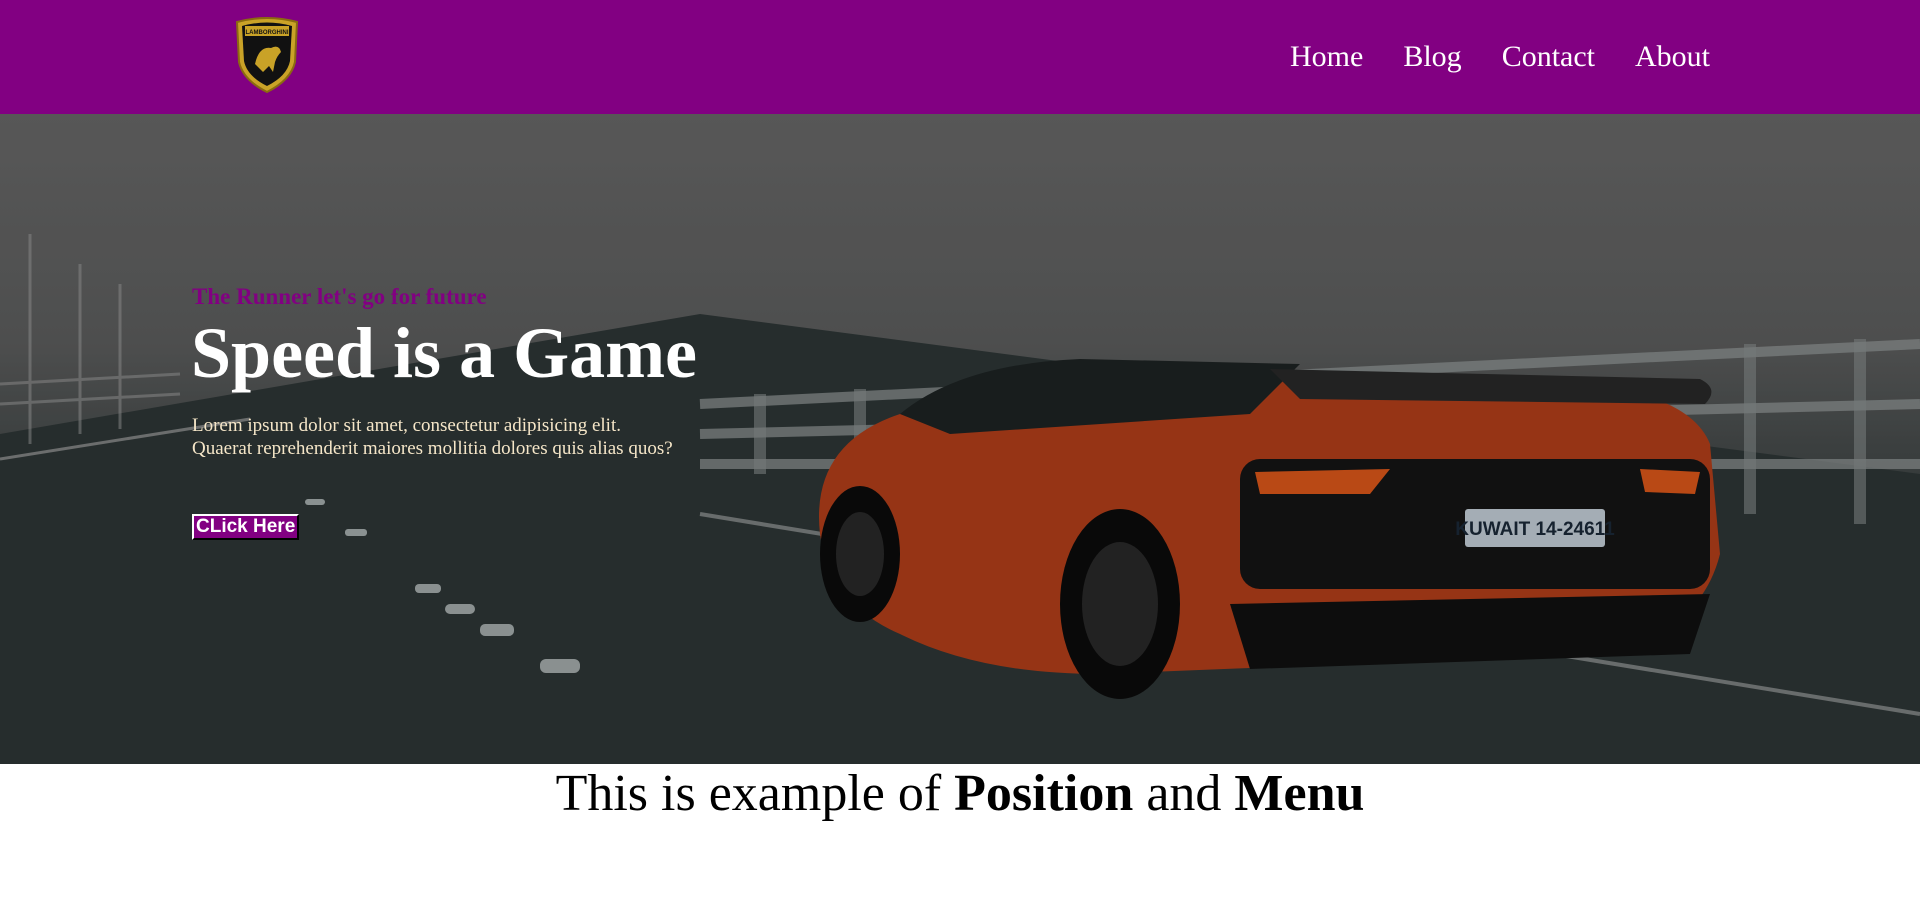 This screenshot has width=1920, height=916. I want to click on hero-tagline: The Runner let's go for future, so click(339, 296).